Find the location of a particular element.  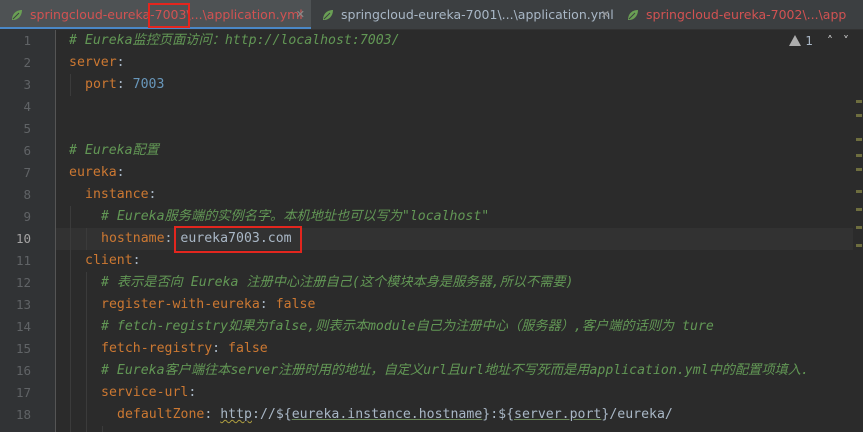

code-line-10: hostname: eureka7003.com is located at coordinates (196, 238).